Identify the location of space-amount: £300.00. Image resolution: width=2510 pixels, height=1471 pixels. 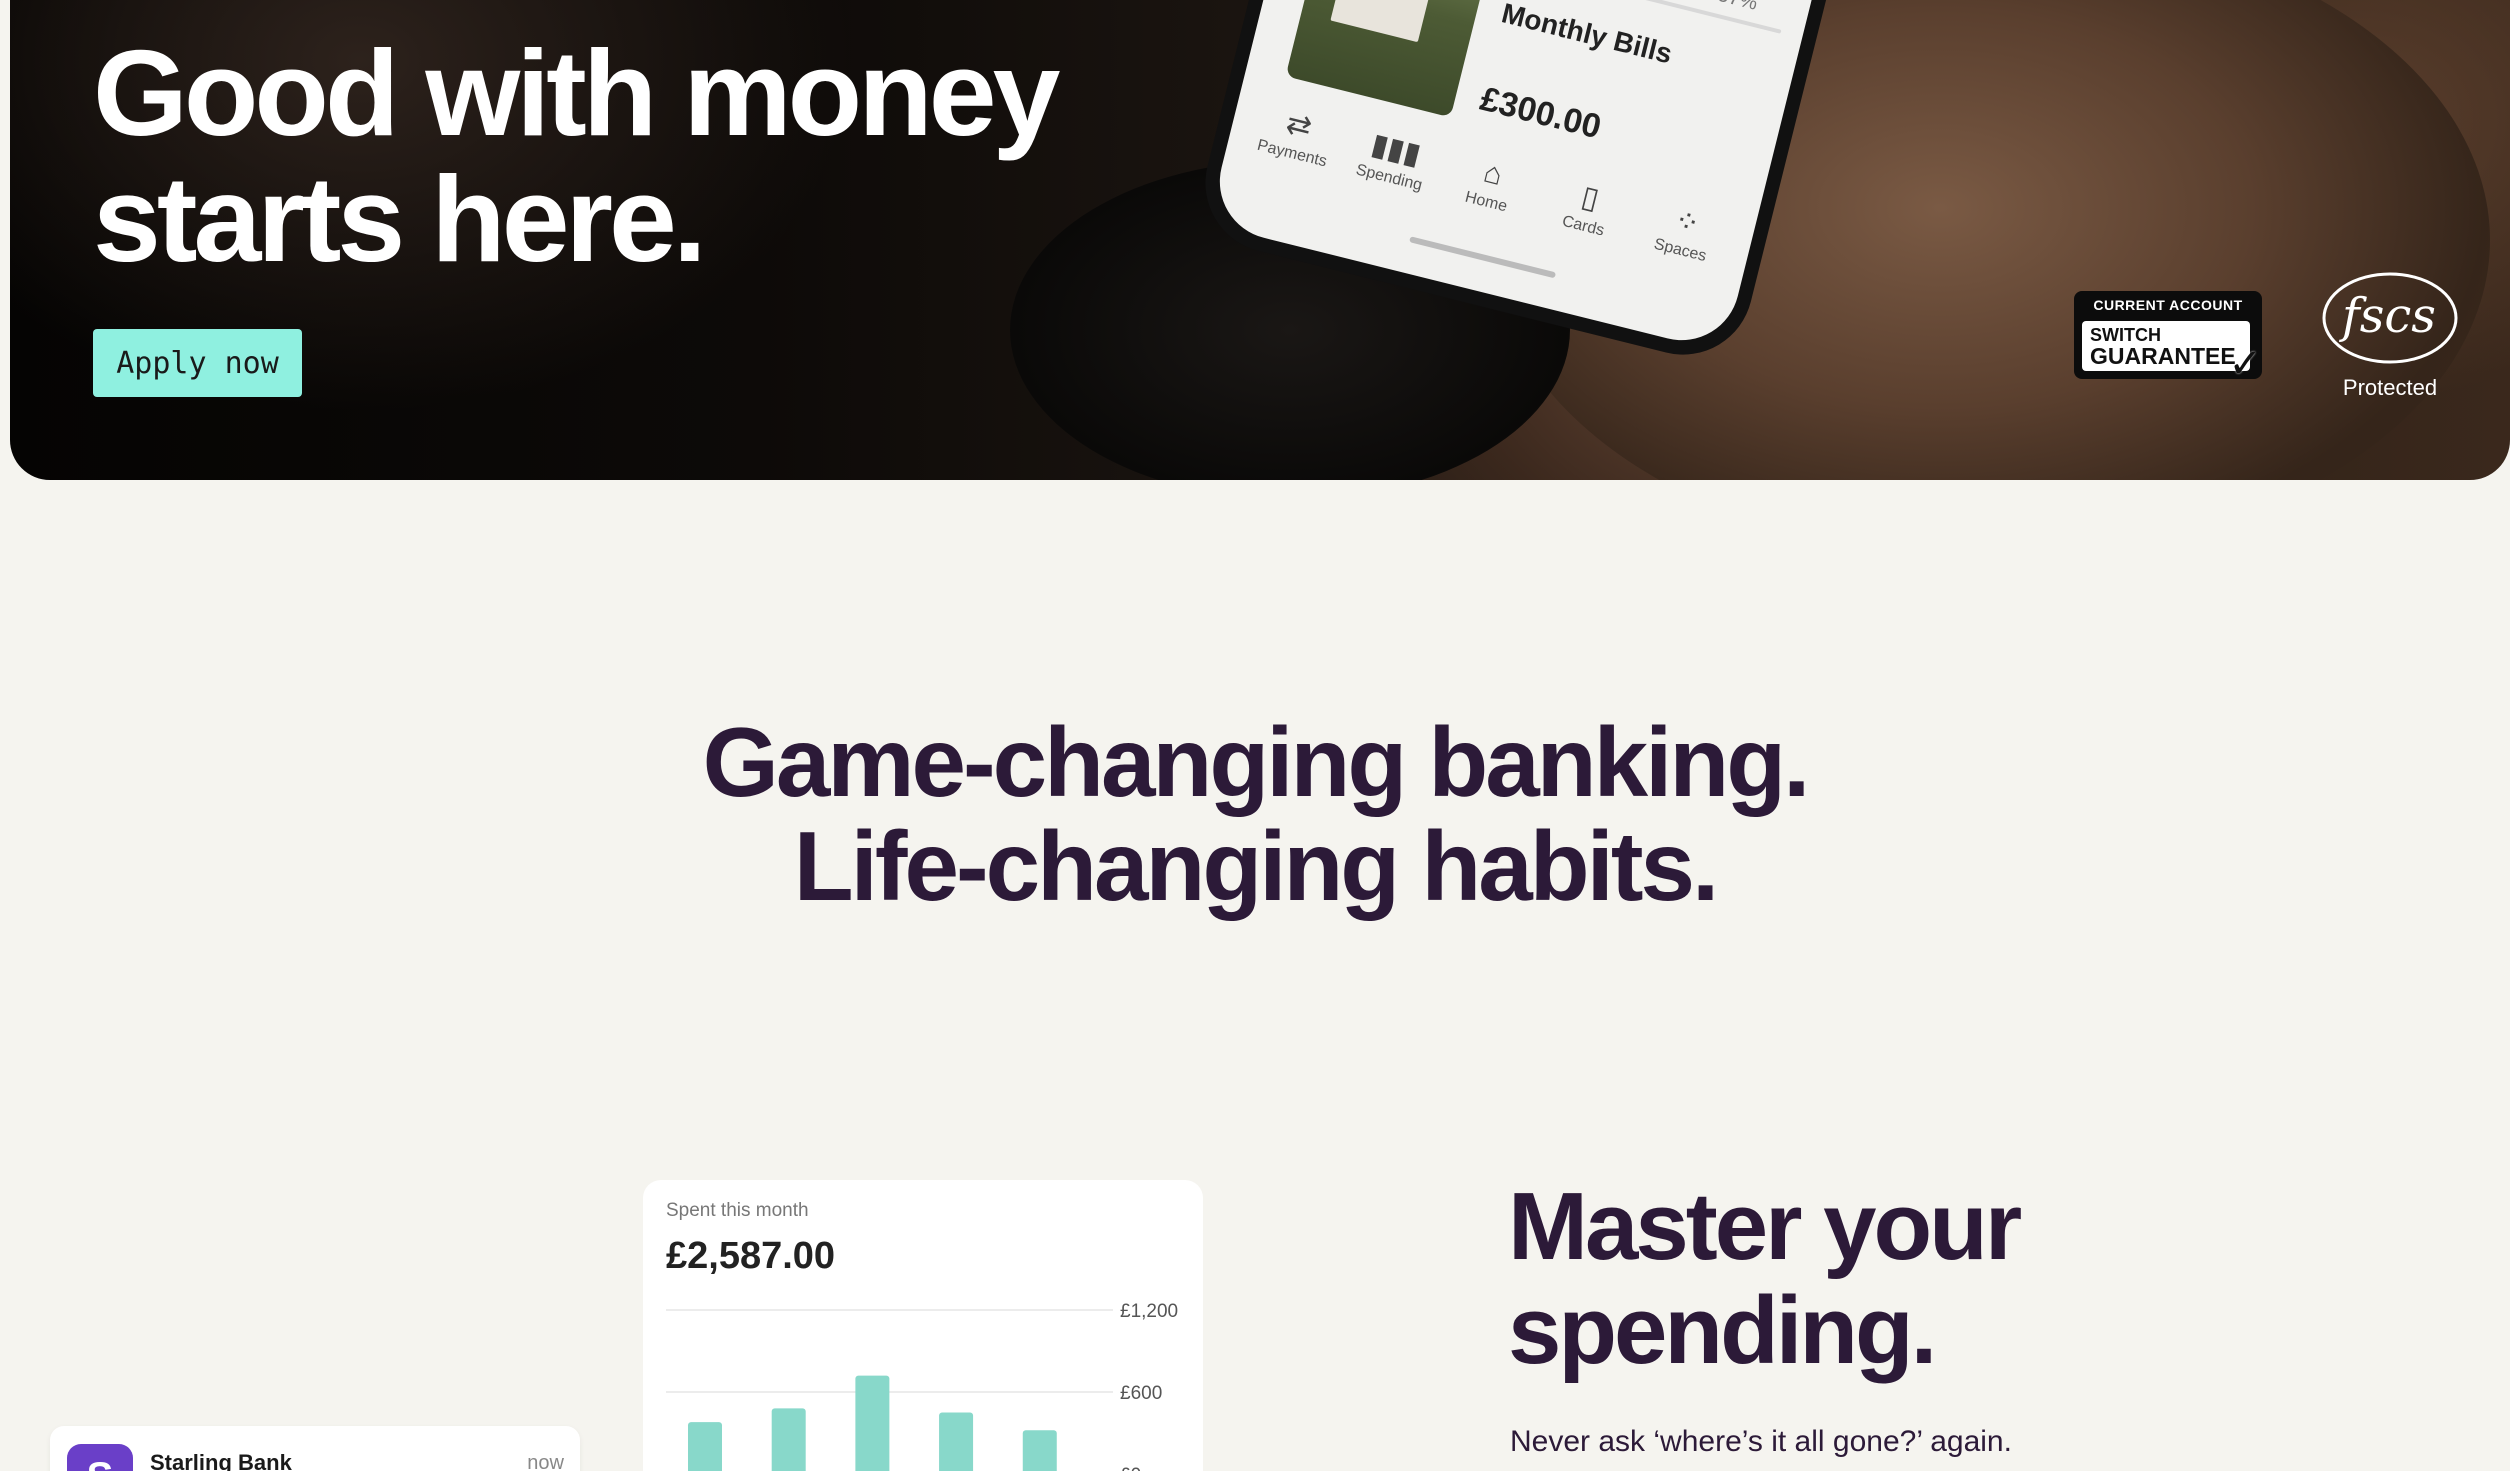
(1540, 113).